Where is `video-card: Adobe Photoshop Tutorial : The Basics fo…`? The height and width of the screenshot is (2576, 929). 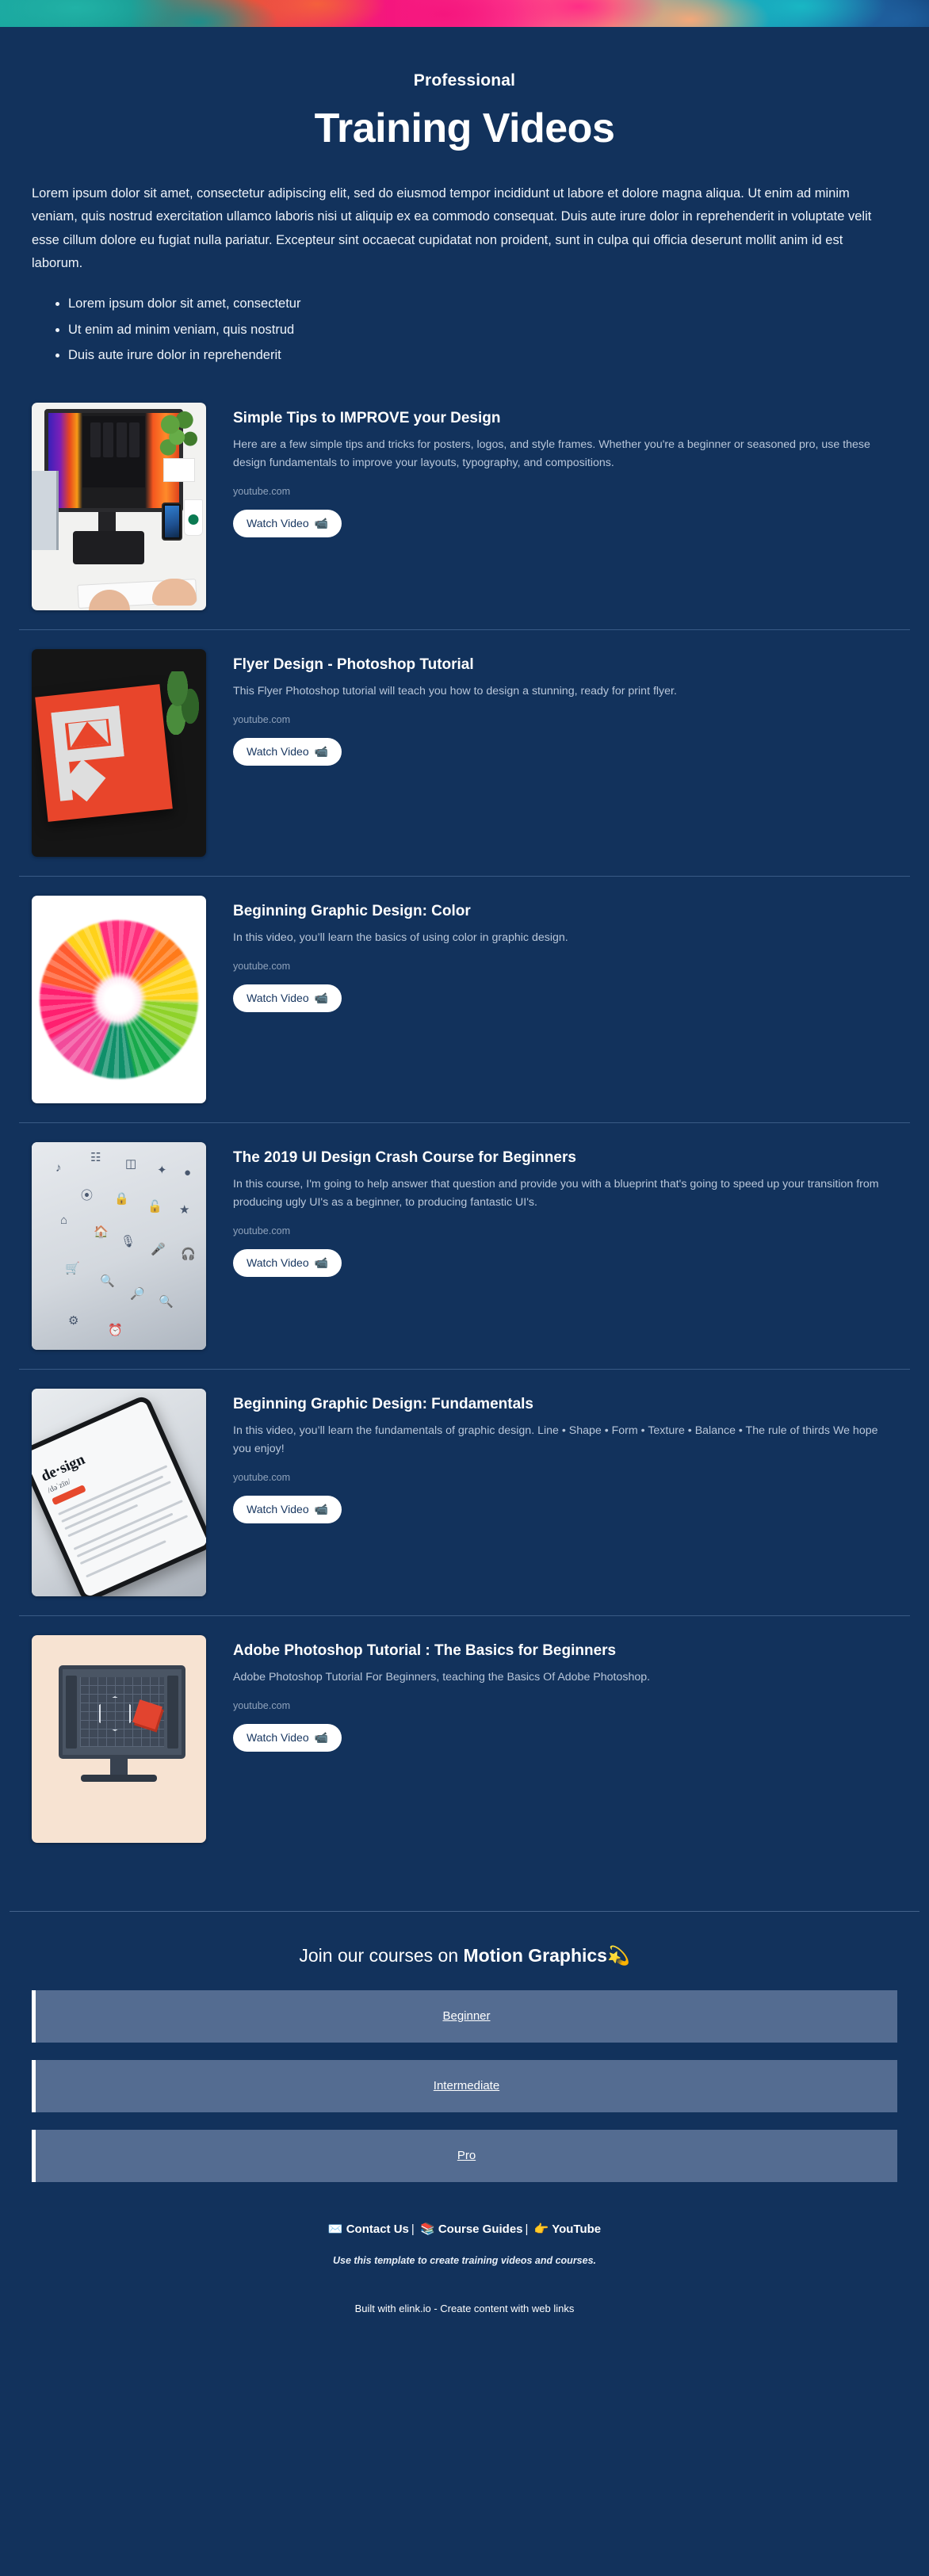
video-card: Adobe Photoshop Tutorial : The Basics fo… is located at coordinates (464, 1738).